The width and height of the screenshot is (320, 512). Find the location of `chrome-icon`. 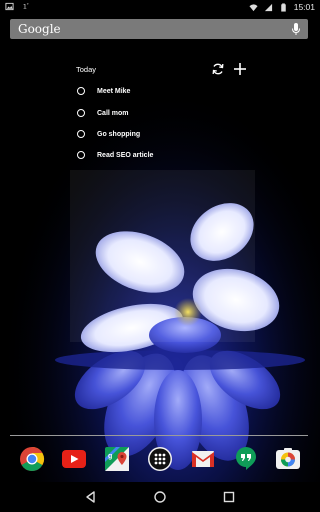

chrome-icon is located at coordinates (32, 459).